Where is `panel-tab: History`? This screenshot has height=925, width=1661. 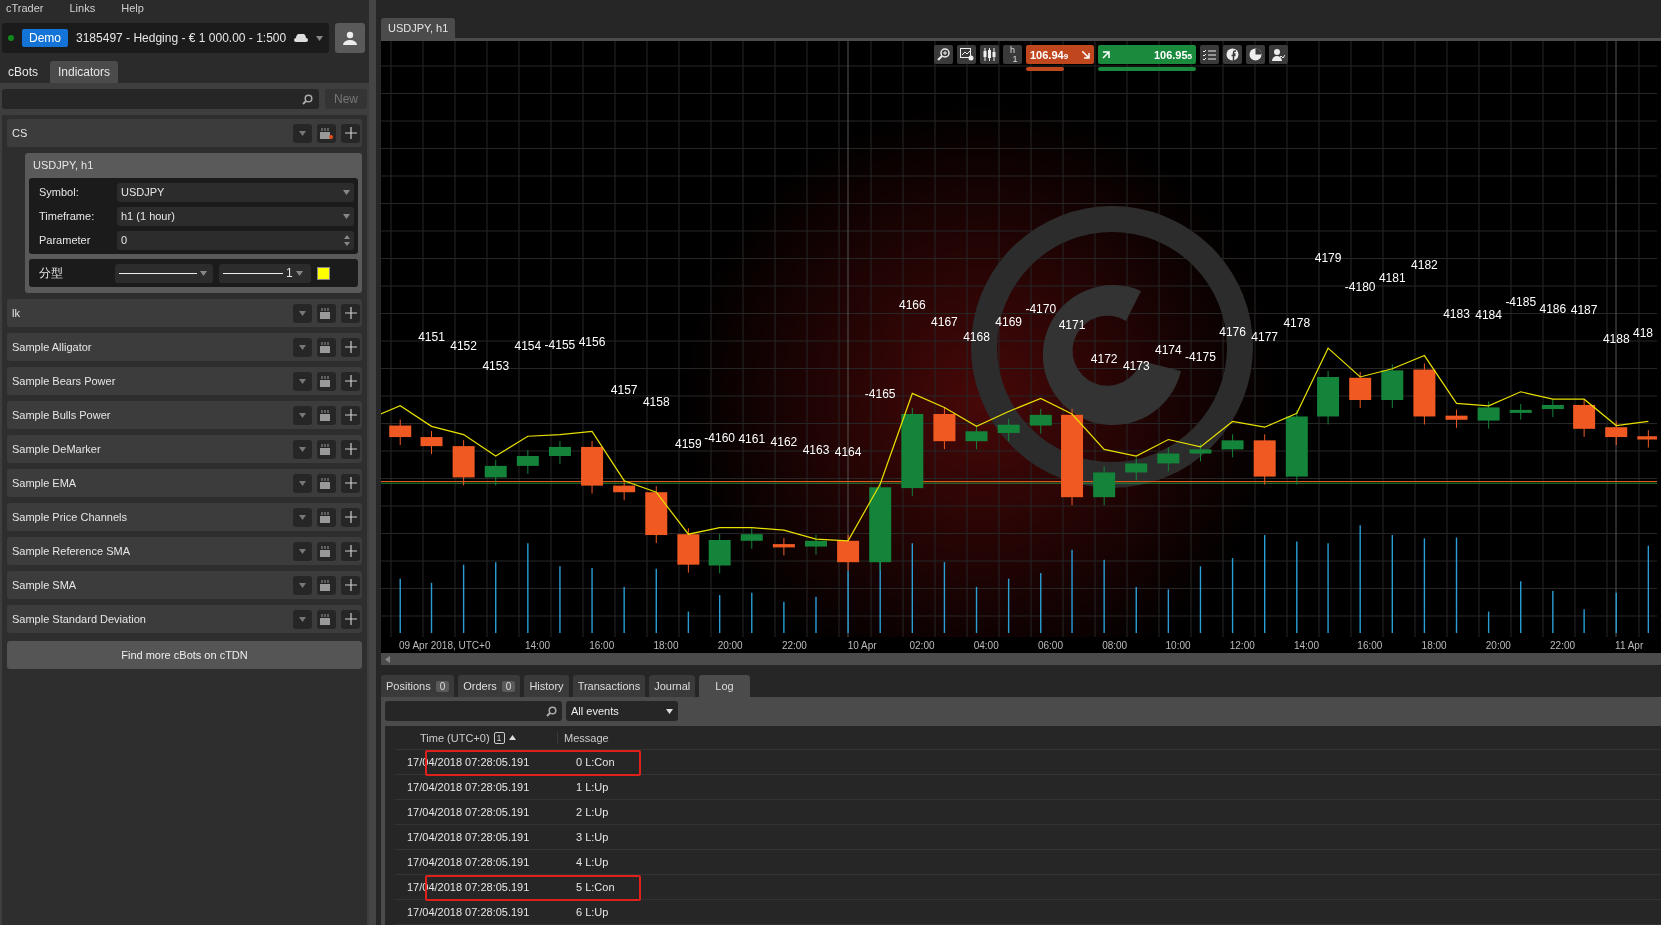
panel-tab: History is located at coordinates (546, 686).